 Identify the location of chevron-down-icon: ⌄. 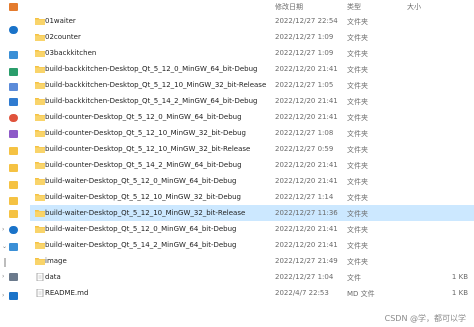
(4, 247).